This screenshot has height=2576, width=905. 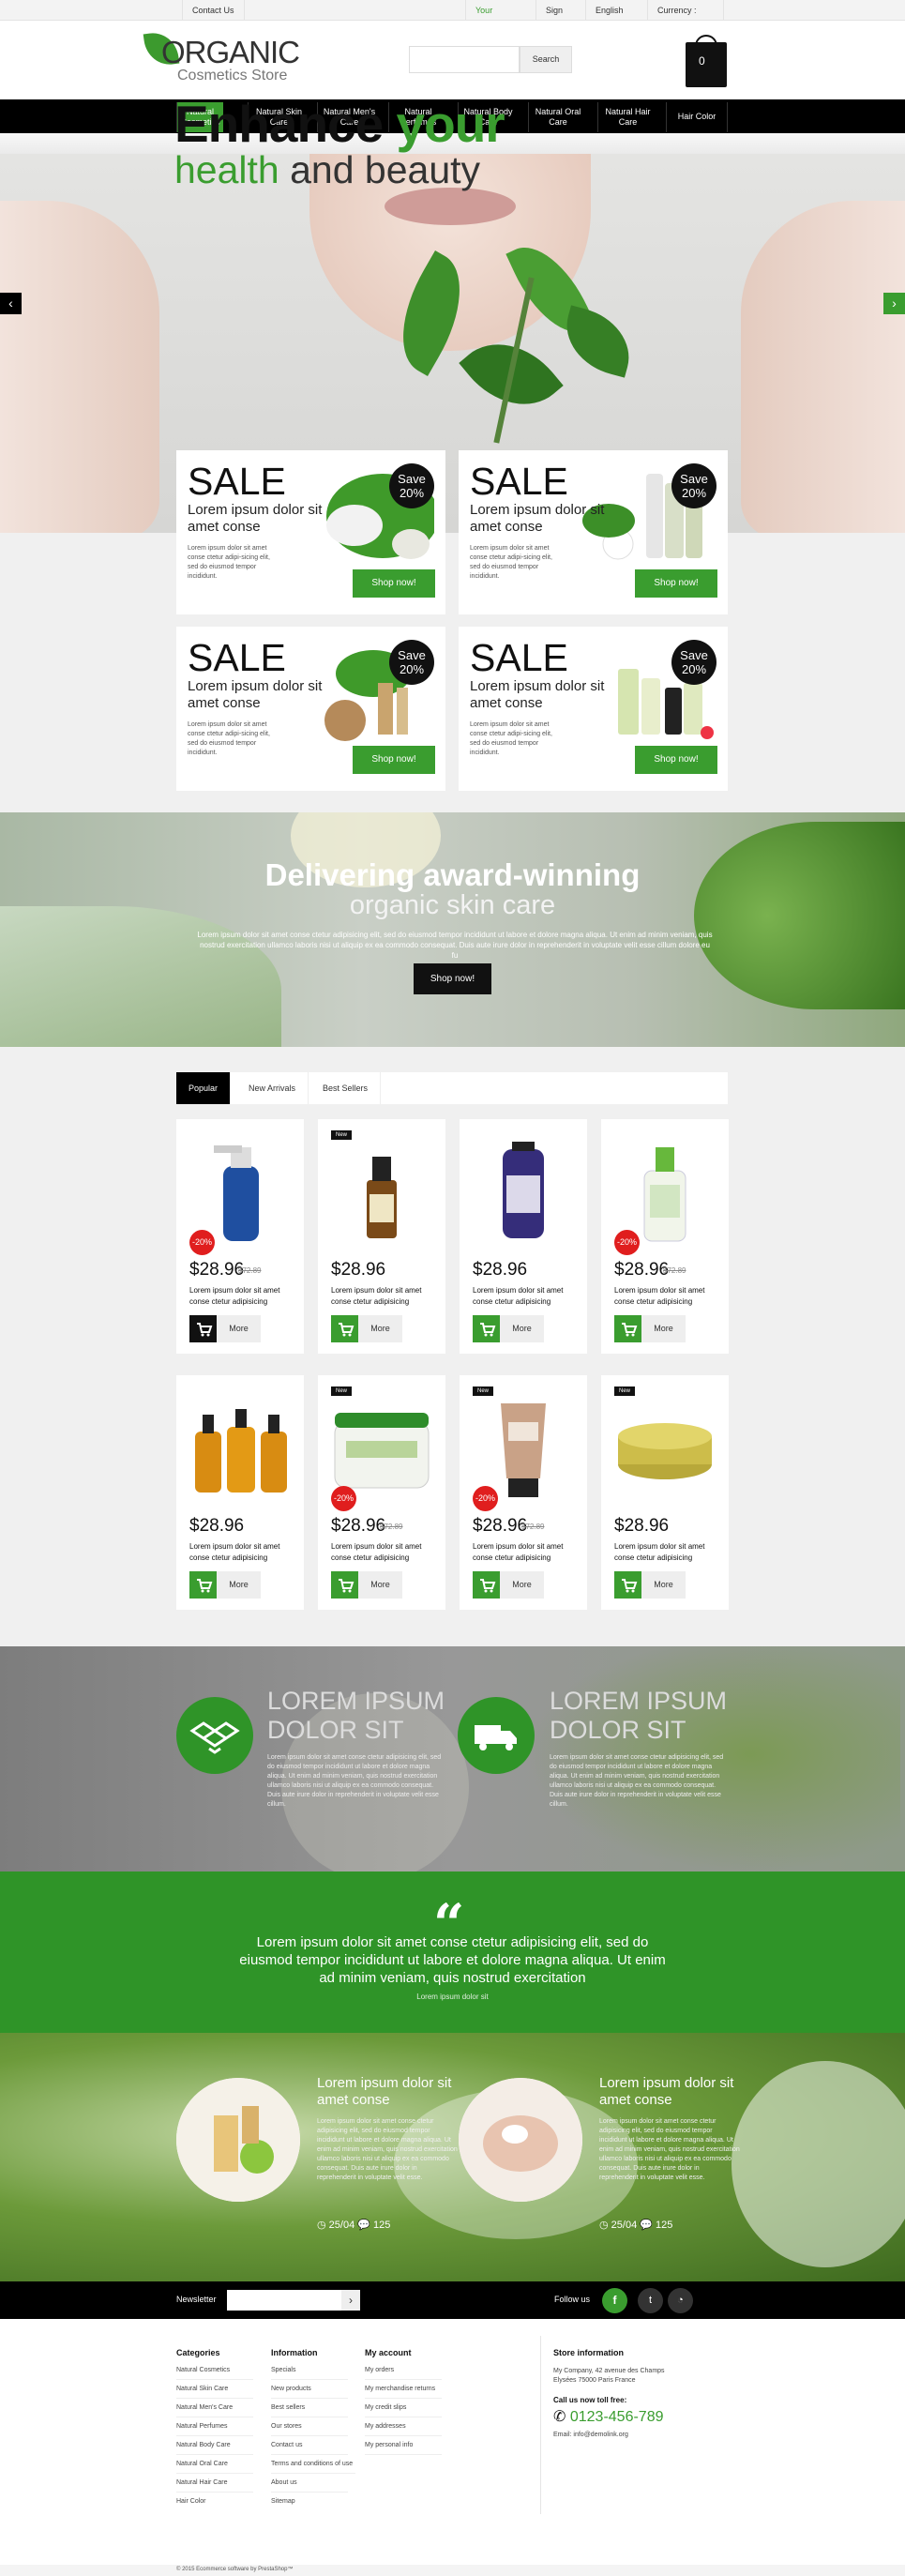 What do you see at coordinates (627, 117) in the screenshot?
I see `nav-item-natural-hair-care: Natural Hair Care` at bounding box center [627, 117].